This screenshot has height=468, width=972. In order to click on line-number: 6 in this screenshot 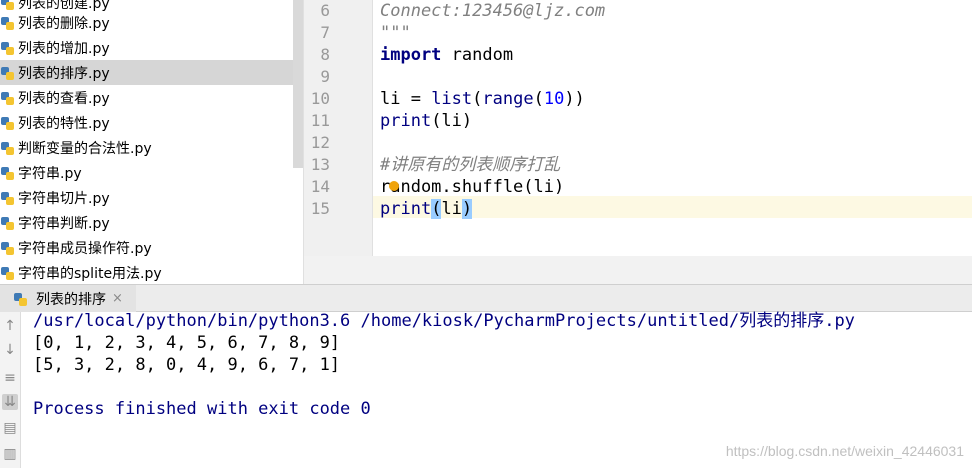, I will do `click(325, 10)`.